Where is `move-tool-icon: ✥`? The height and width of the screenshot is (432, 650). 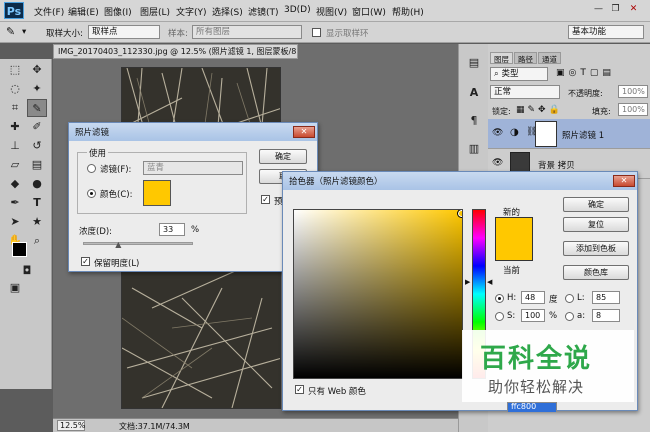 move-tool-icon: ✥ is located at coordinates (37, 70).